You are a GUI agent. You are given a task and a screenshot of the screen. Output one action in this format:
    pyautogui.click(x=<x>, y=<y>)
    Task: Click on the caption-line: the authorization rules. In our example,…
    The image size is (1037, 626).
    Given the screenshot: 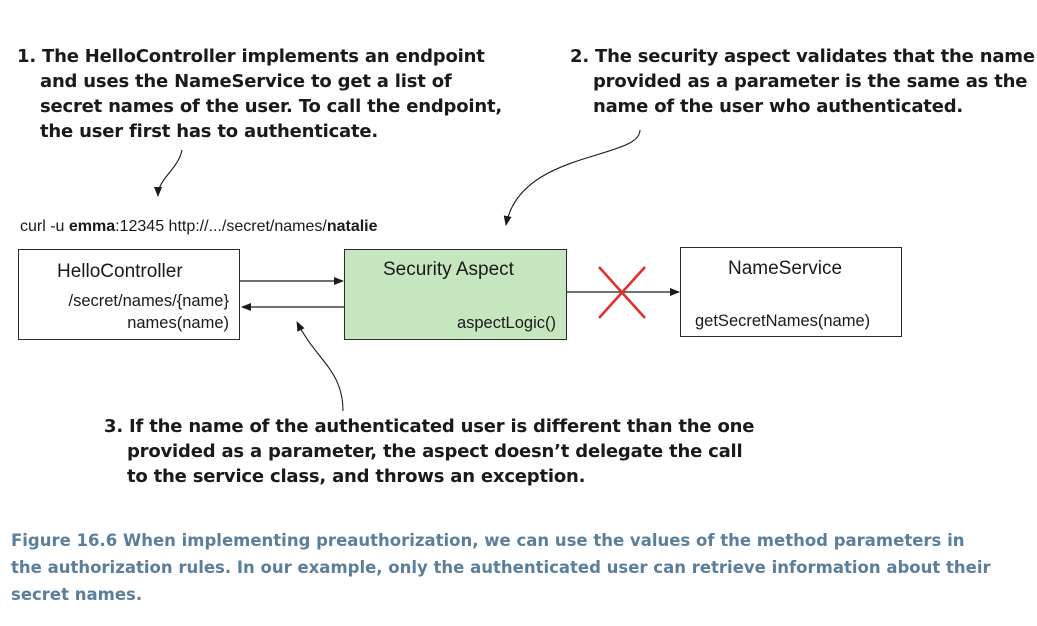 What is the action you would take?
    pyautogui.click(x=501, y=567)
    